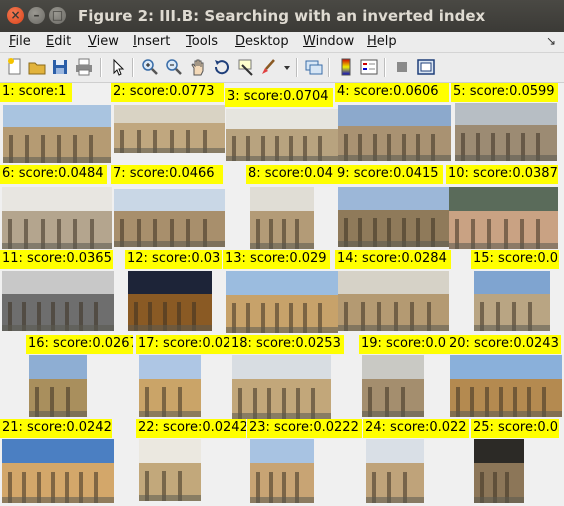 The width and height of the screenshot is (564, 506). I want to click on brush-icon, so click(268, 67).